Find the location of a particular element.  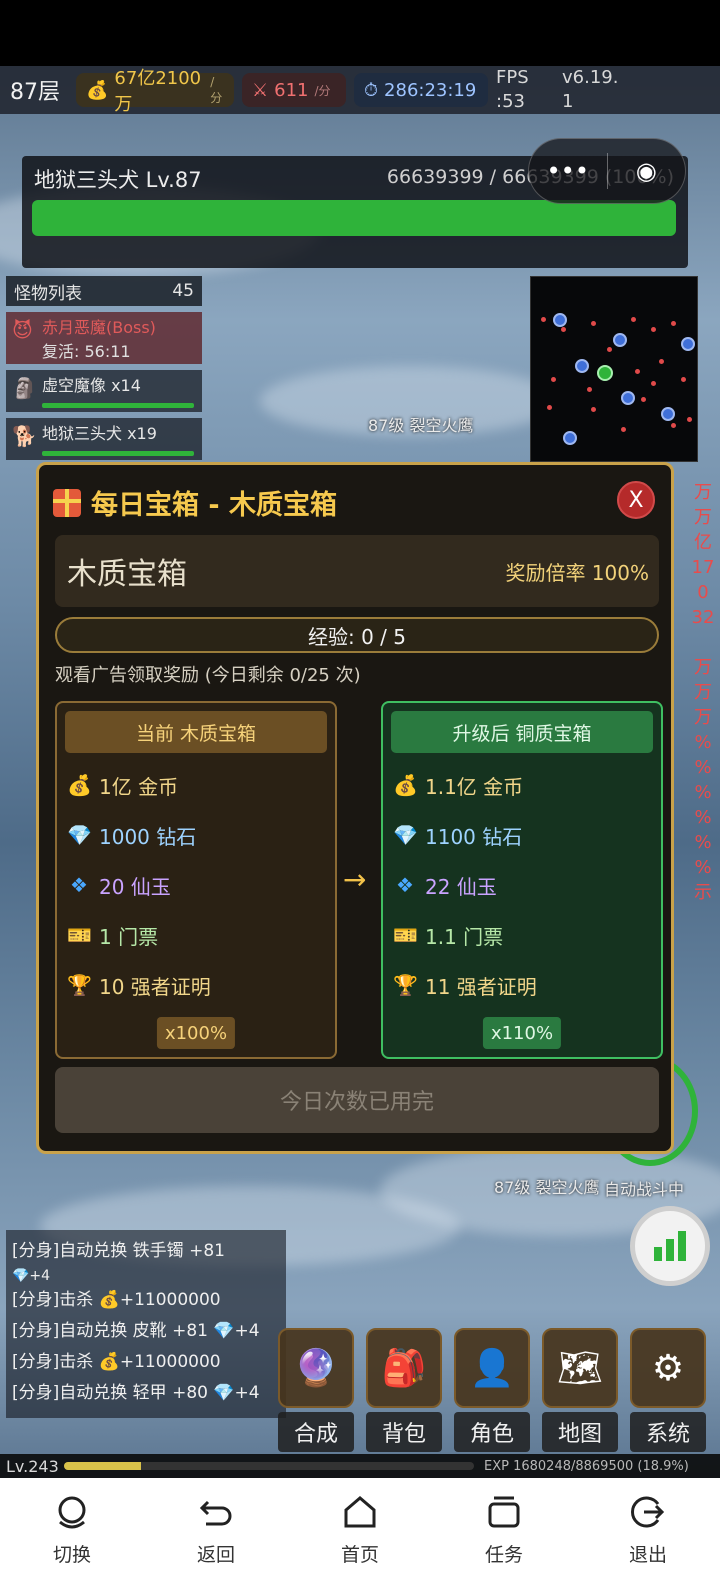

nav-label: 任务 is located at coordinates (503, 1555).